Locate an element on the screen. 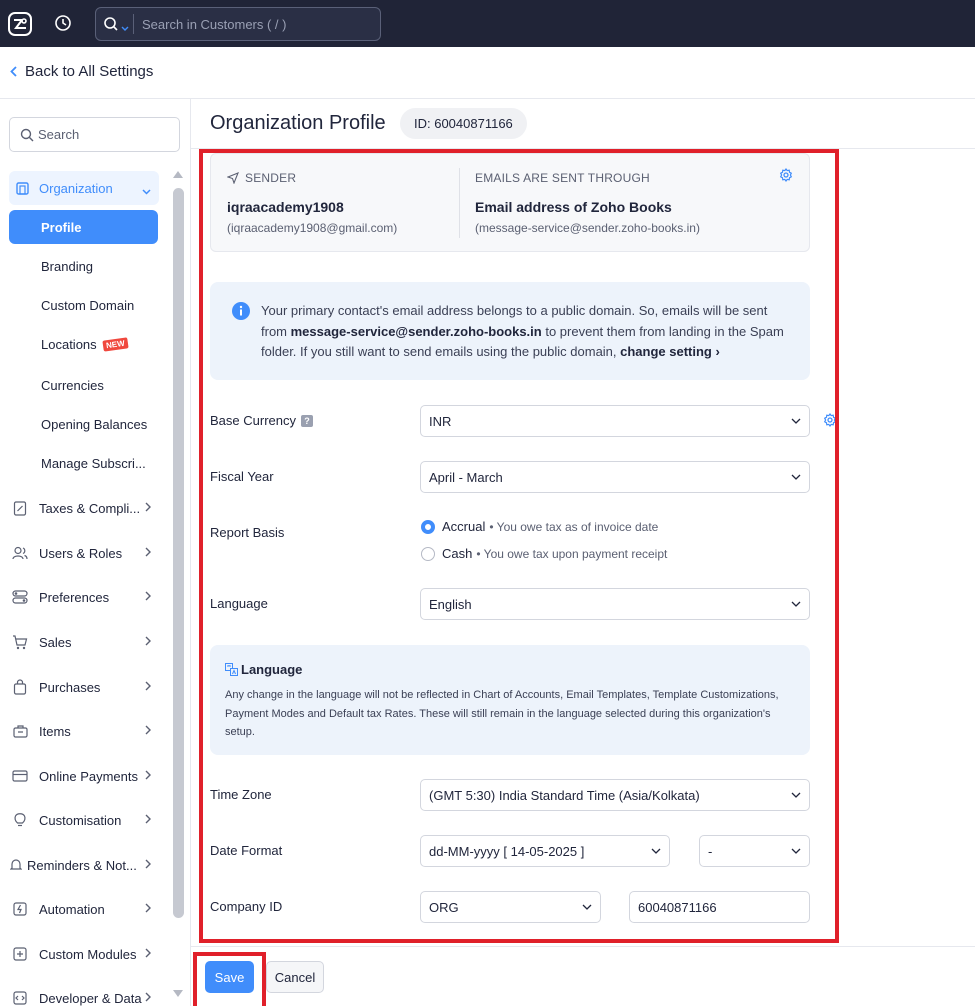  sidebar-item-users-roles: Users & Roles is located at coordinates (84, 553).